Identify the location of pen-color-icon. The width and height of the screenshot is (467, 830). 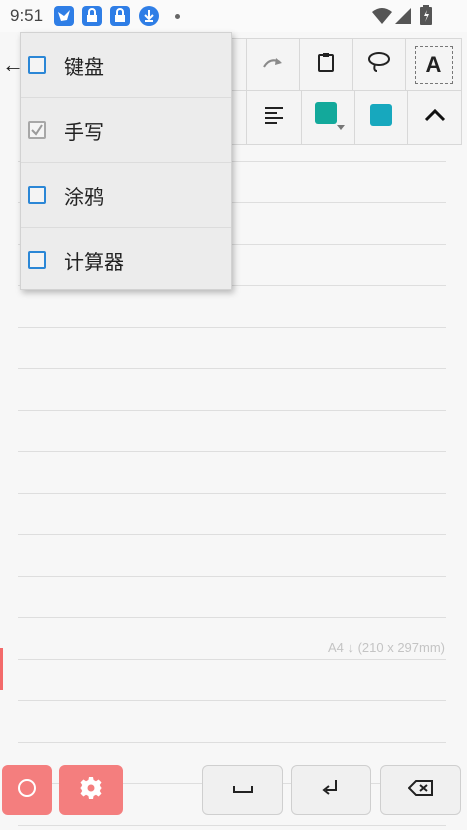
(328, 117).